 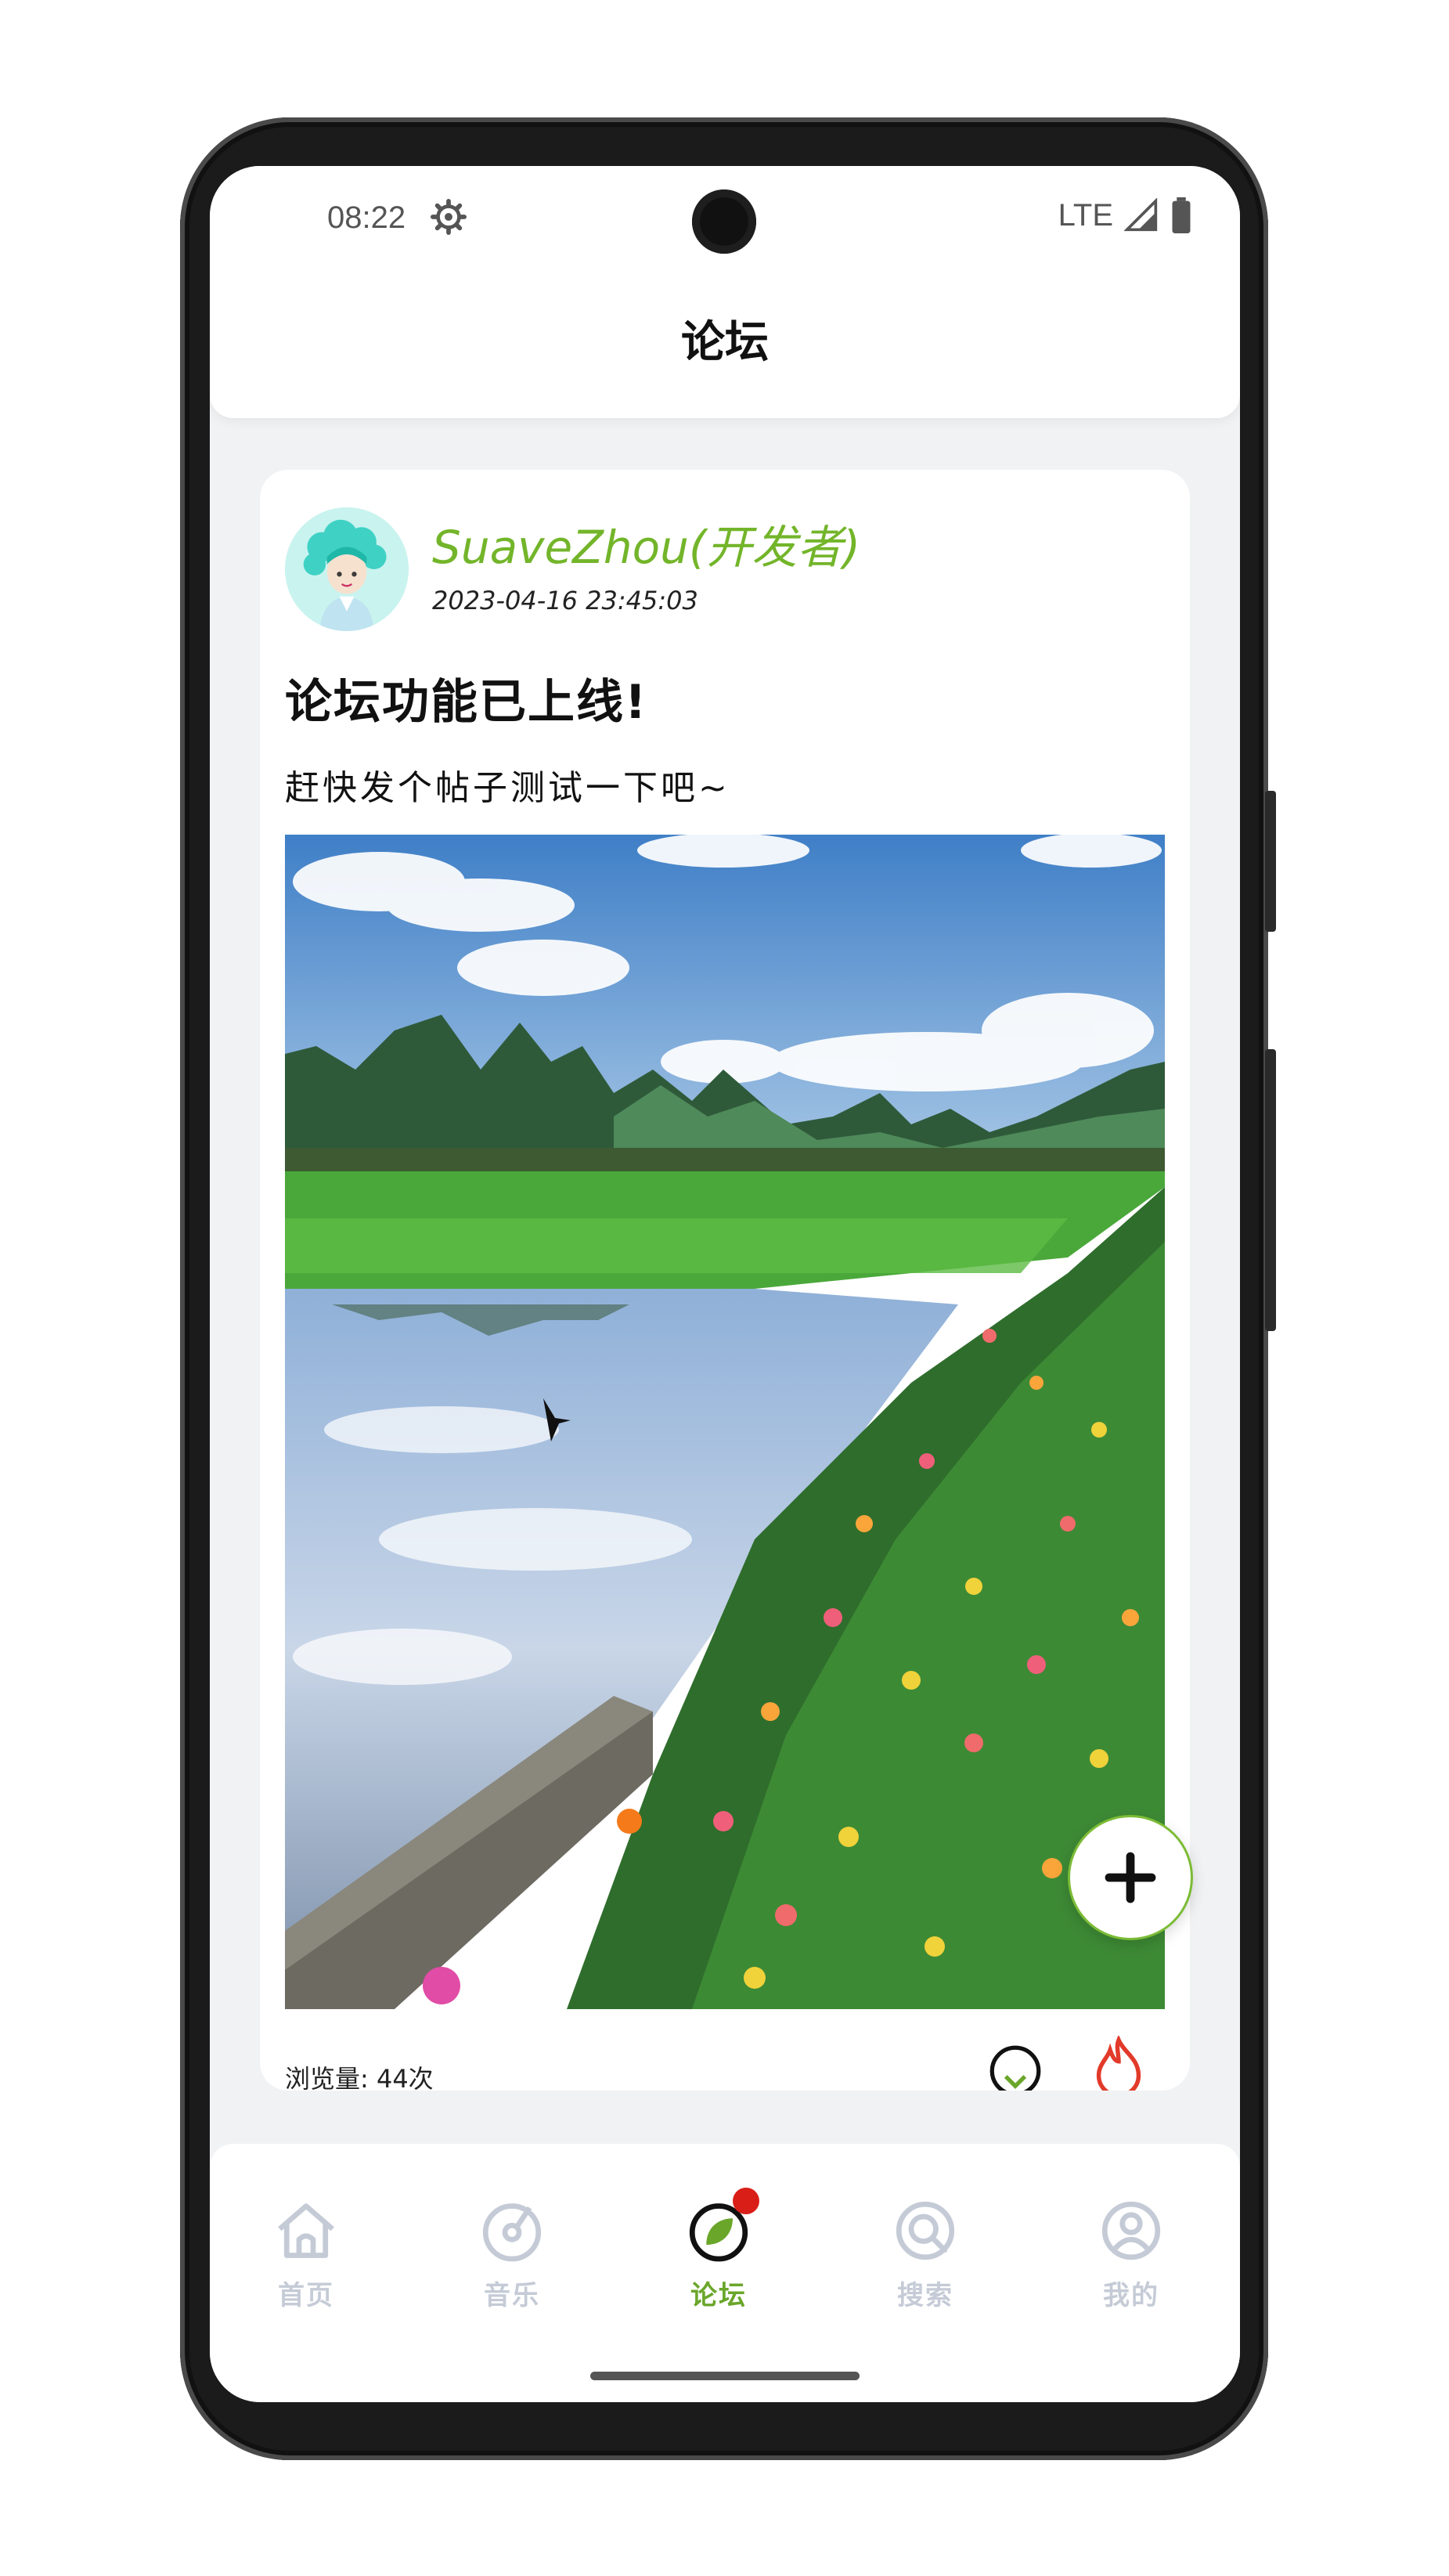 What do you see at coordinates (925, 2295) in the screenshot?
I see `nav-label-search: 搜索` at bounding box center [925, 2295].